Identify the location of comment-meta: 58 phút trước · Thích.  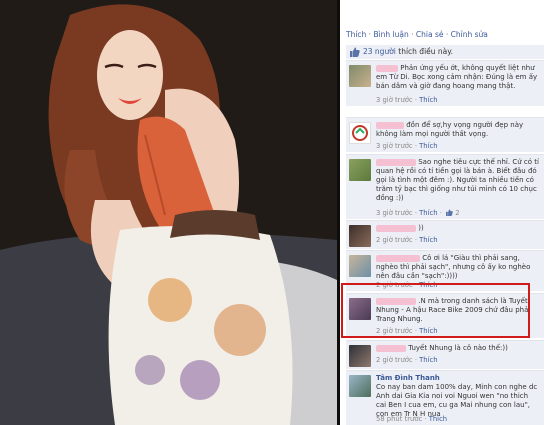
(412, 419).